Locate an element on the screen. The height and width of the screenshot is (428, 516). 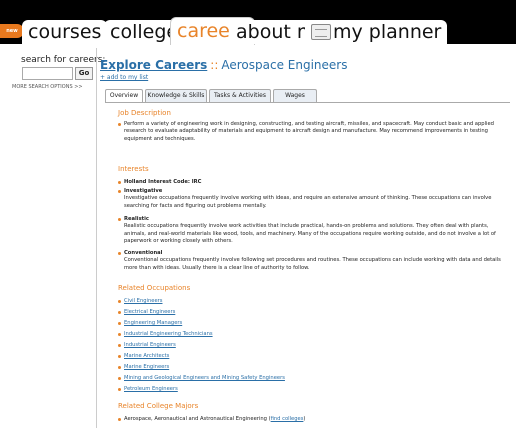
interest-title: Conventional is located at coordinates (143, 253).